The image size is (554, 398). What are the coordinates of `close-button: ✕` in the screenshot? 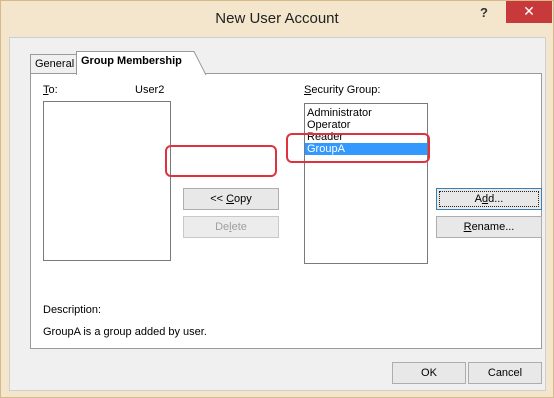 It's located at (529, 12).